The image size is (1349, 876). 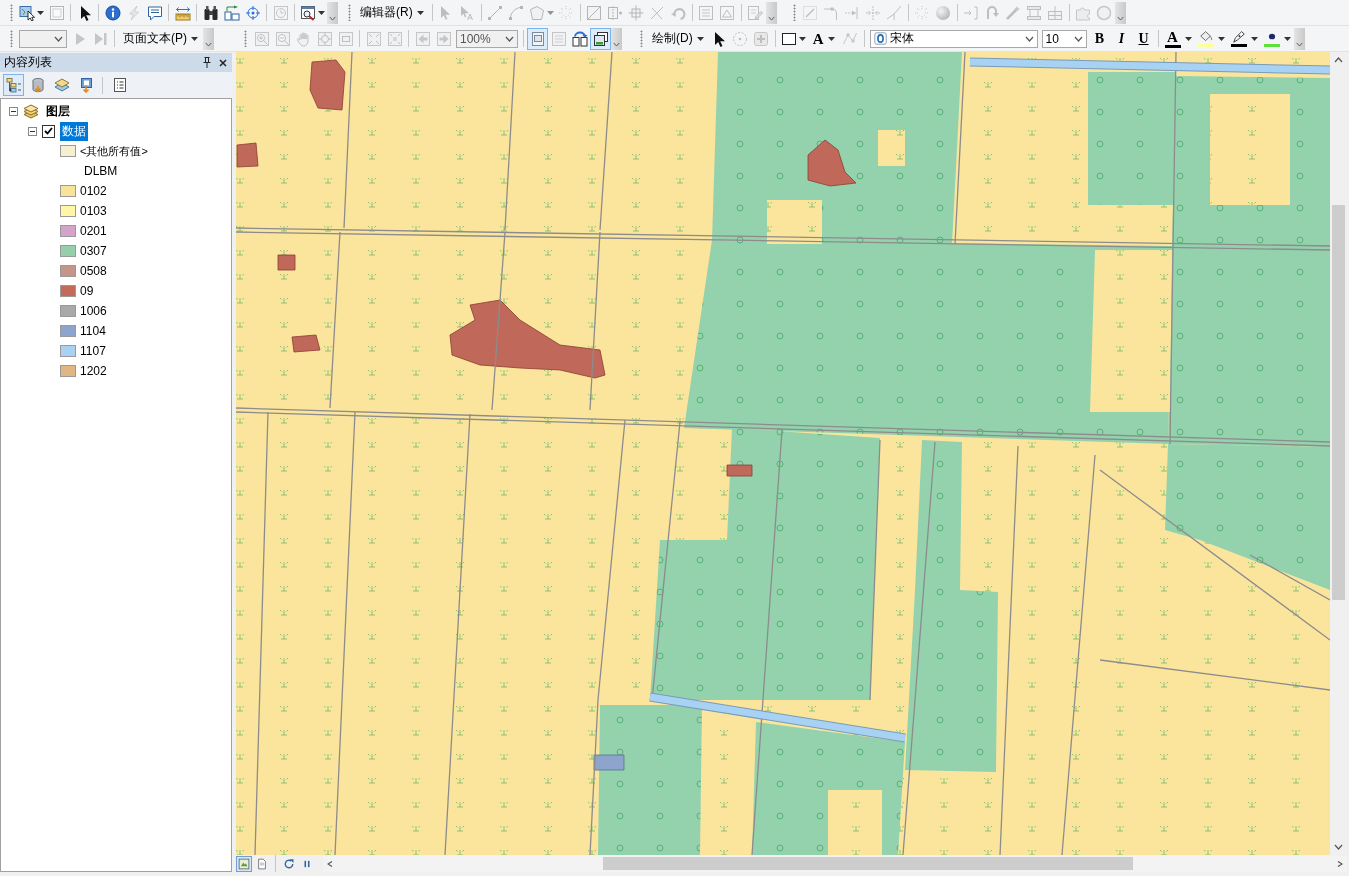 What do you see at coordinates (992, 12) in the screenshot?
I see `curl-arrow-icon` at bounding box center [992, 12].